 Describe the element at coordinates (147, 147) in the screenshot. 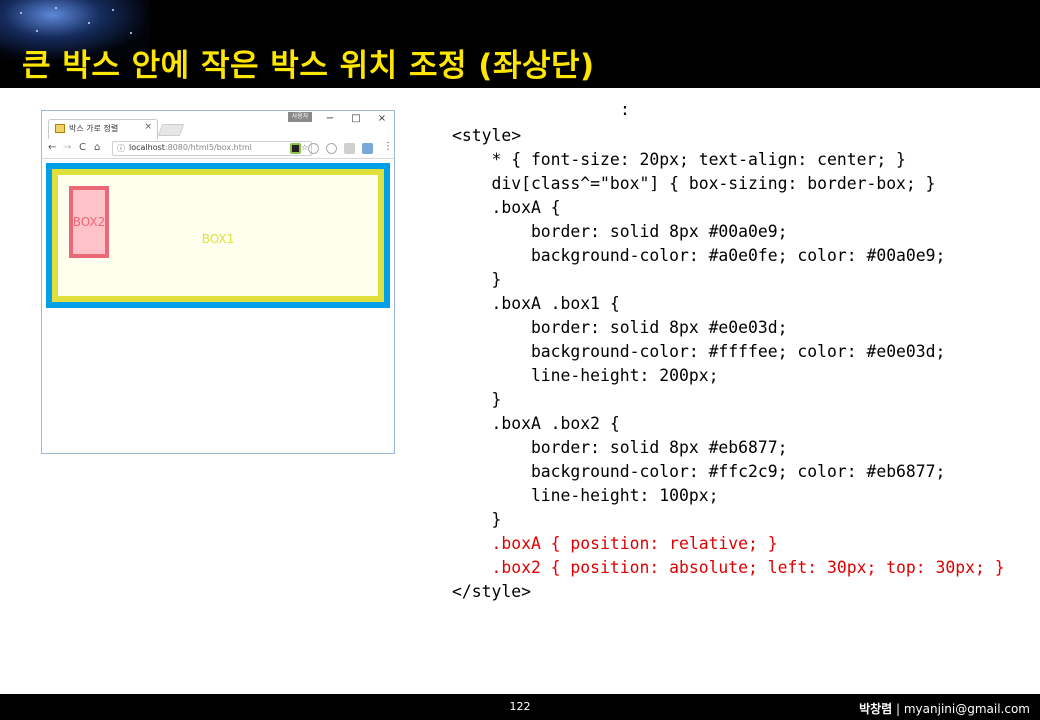

I see `url-host: localhost` at that location.